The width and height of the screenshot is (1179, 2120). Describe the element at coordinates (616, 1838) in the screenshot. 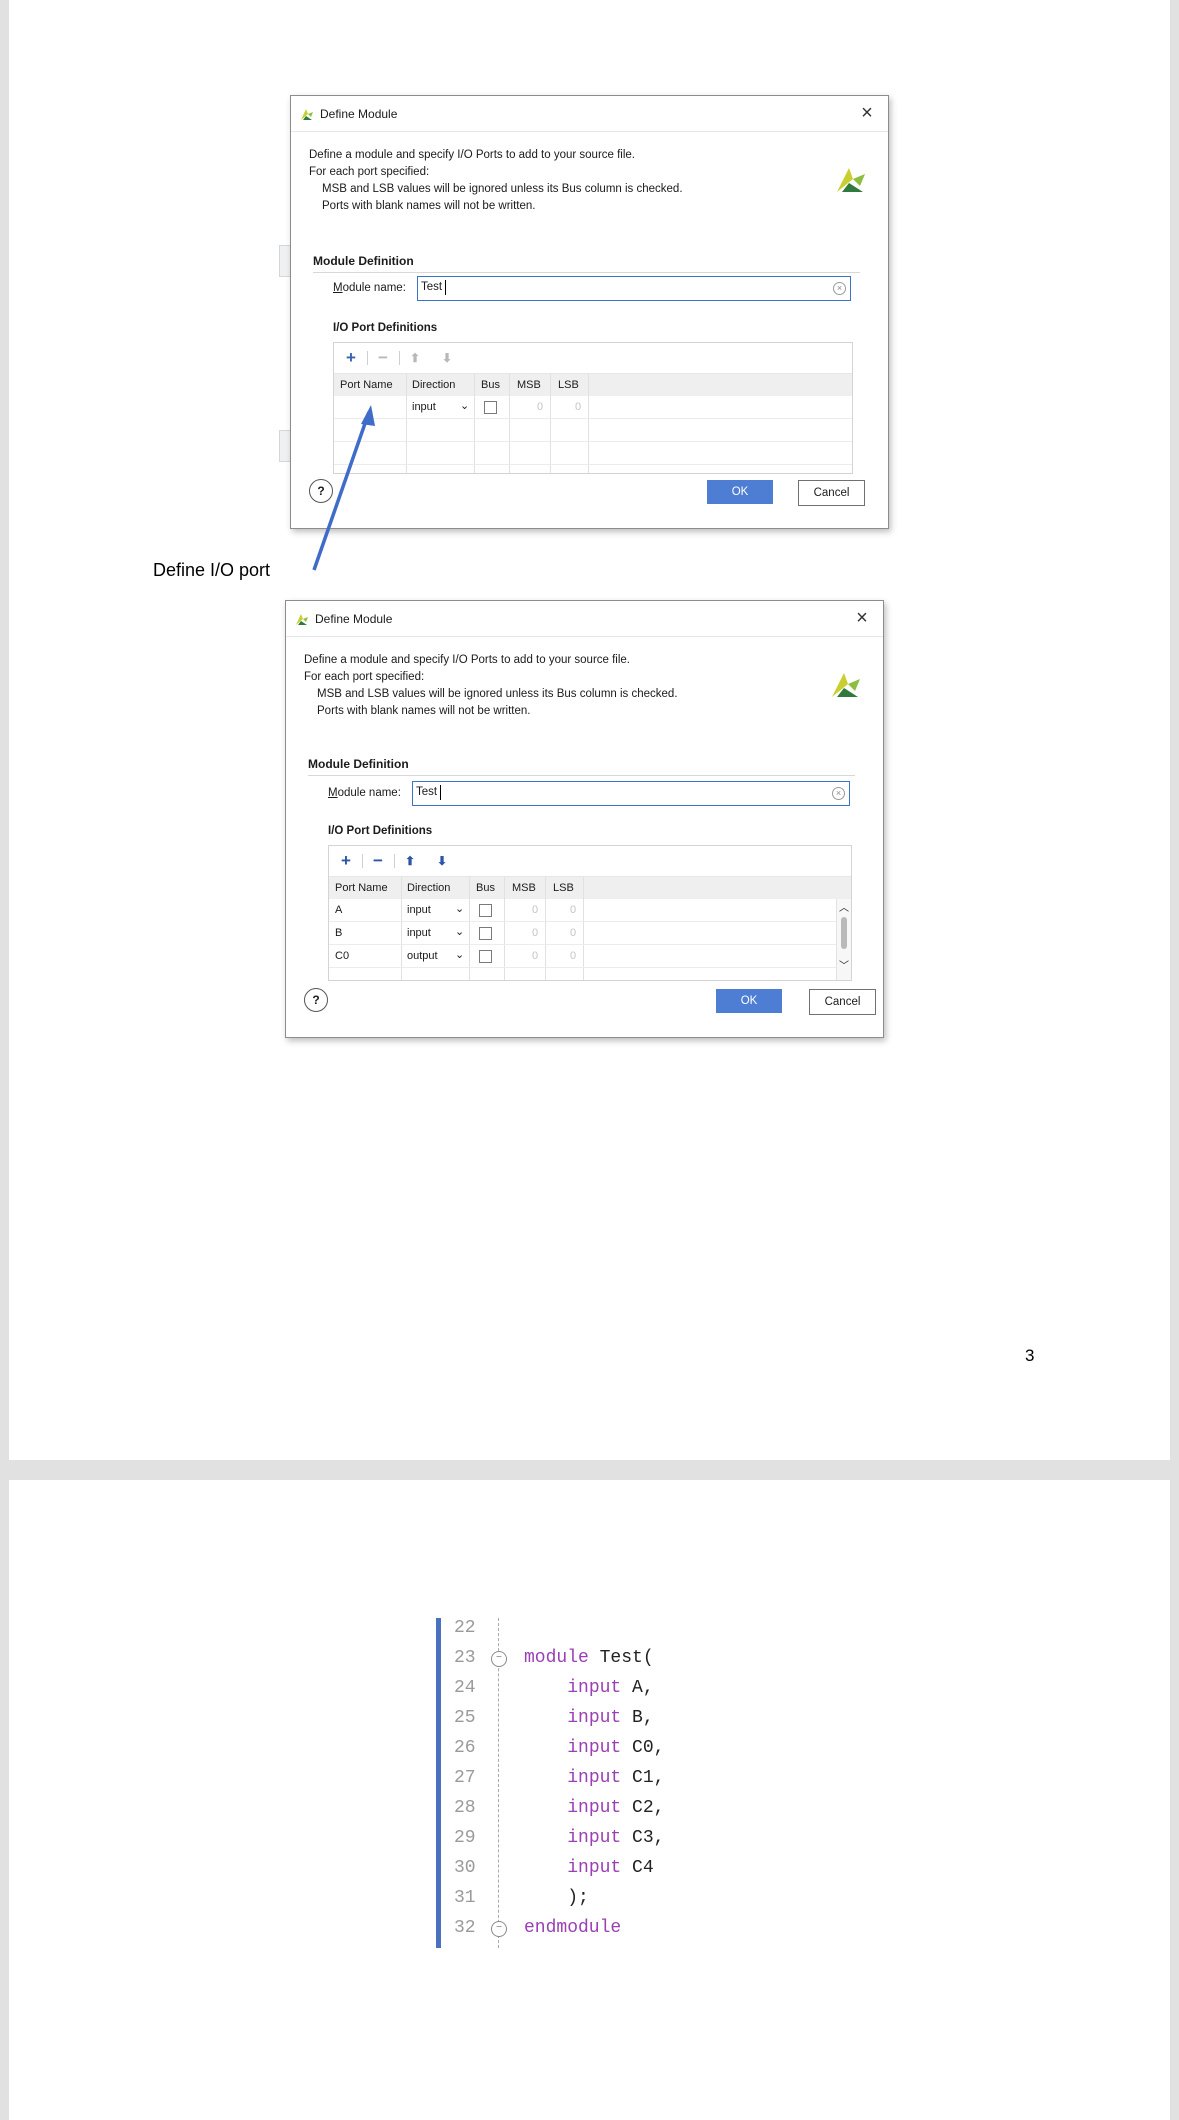

I see `code-text: input C3,` at that location.